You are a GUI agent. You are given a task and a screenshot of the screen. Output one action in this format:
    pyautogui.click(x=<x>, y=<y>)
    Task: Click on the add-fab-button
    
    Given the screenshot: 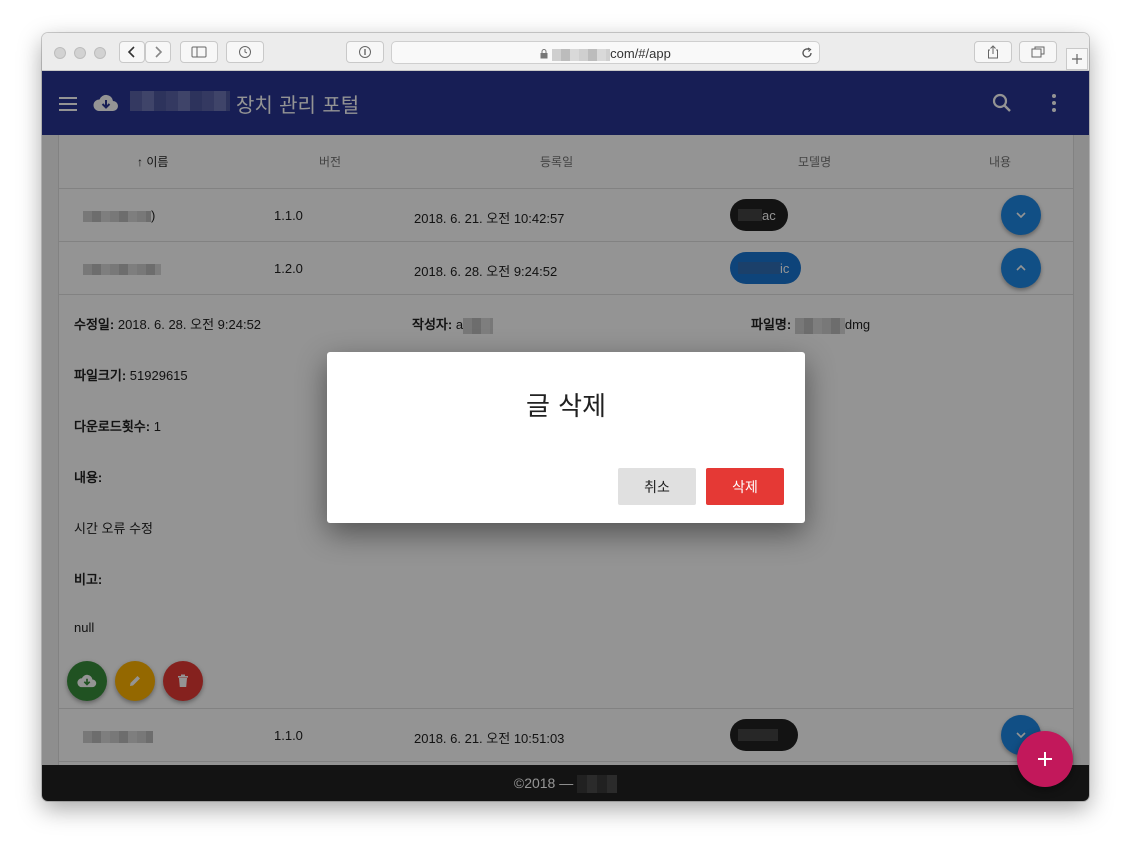 What is the action you would take?
    pyautogui.click(x=1045, y=759)
    